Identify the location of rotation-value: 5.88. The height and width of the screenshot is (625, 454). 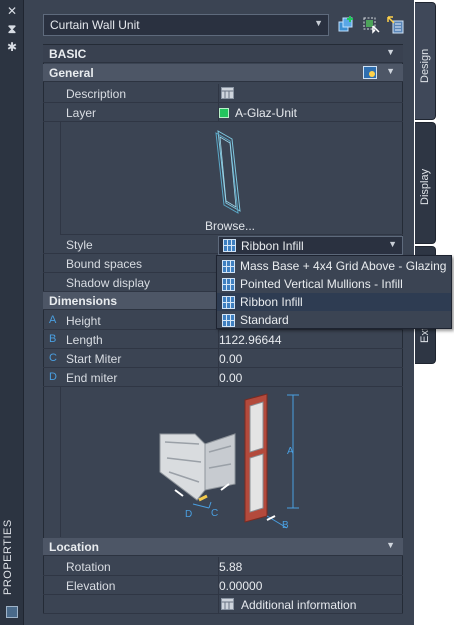
(230, 567).